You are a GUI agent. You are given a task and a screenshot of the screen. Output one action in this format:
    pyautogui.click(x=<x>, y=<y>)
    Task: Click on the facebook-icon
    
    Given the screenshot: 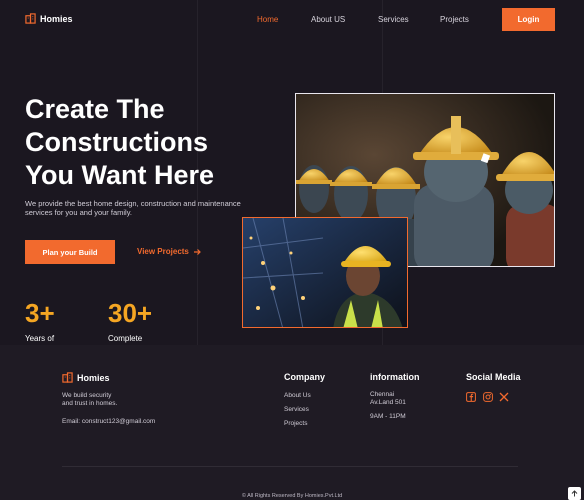 What is the action you would take?
    pyautogui.click(x=471, y=397)
    